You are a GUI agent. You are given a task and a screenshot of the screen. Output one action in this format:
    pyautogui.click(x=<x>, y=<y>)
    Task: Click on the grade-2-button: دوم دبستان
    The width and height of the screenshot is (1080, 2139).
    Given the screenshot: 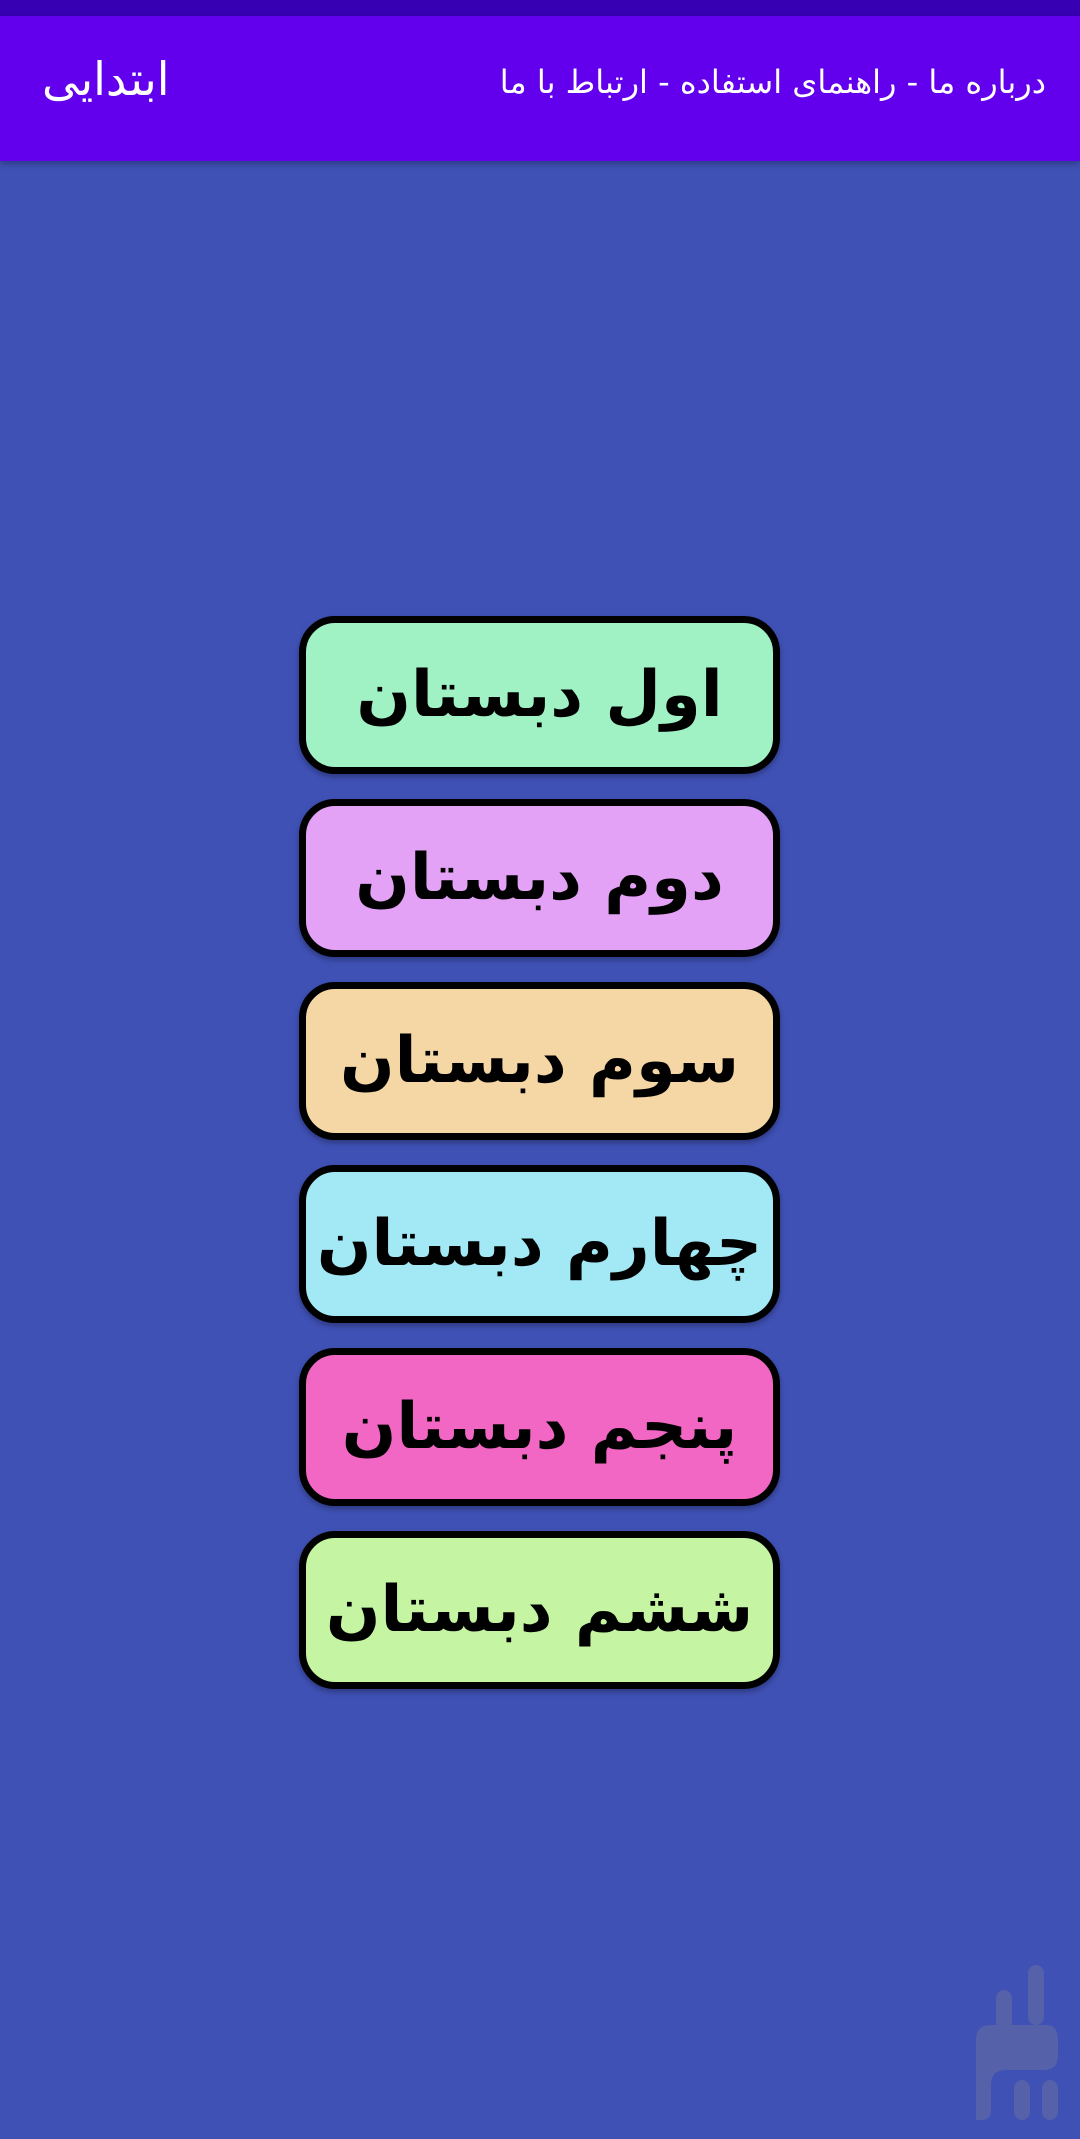 What is the action you would take?
    pyautogui.click(x=539, y=878)
    